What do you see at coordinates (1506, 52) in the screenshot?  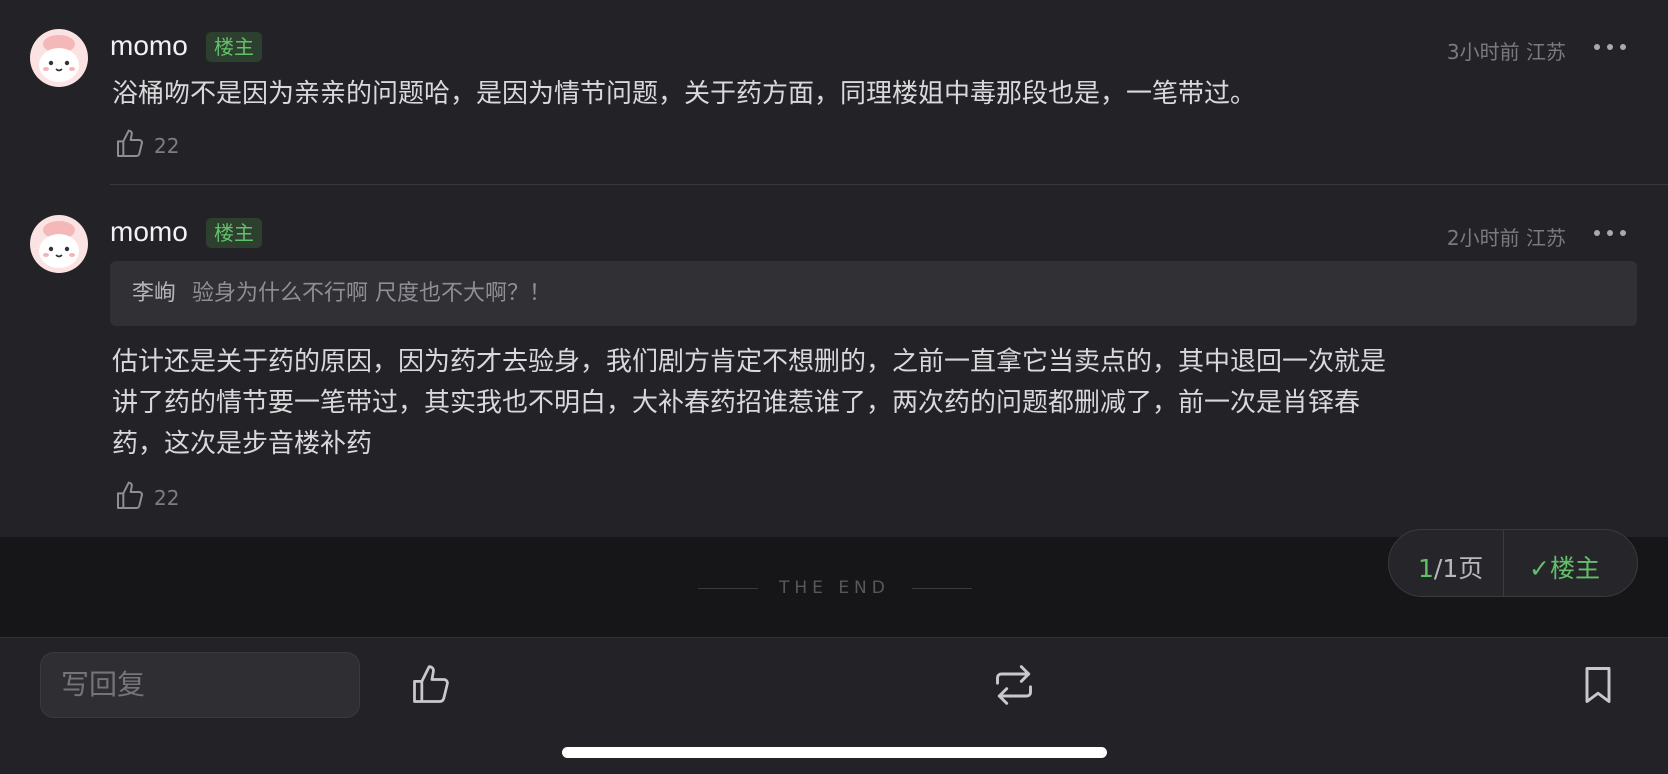 I see `comment-meta: 3小时前 江苏` at bounding box center [1506, 52].